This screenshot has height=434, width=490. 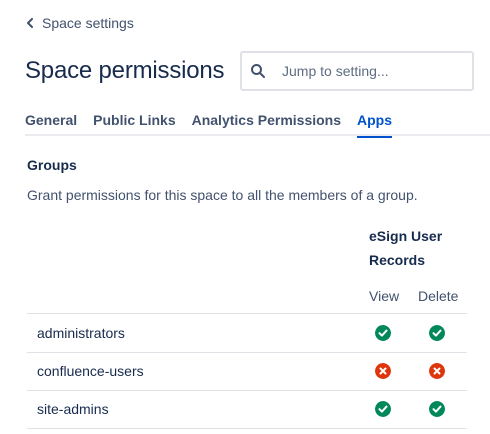 I want to click on groups-heading: Groups, so click(x=52, y=165).